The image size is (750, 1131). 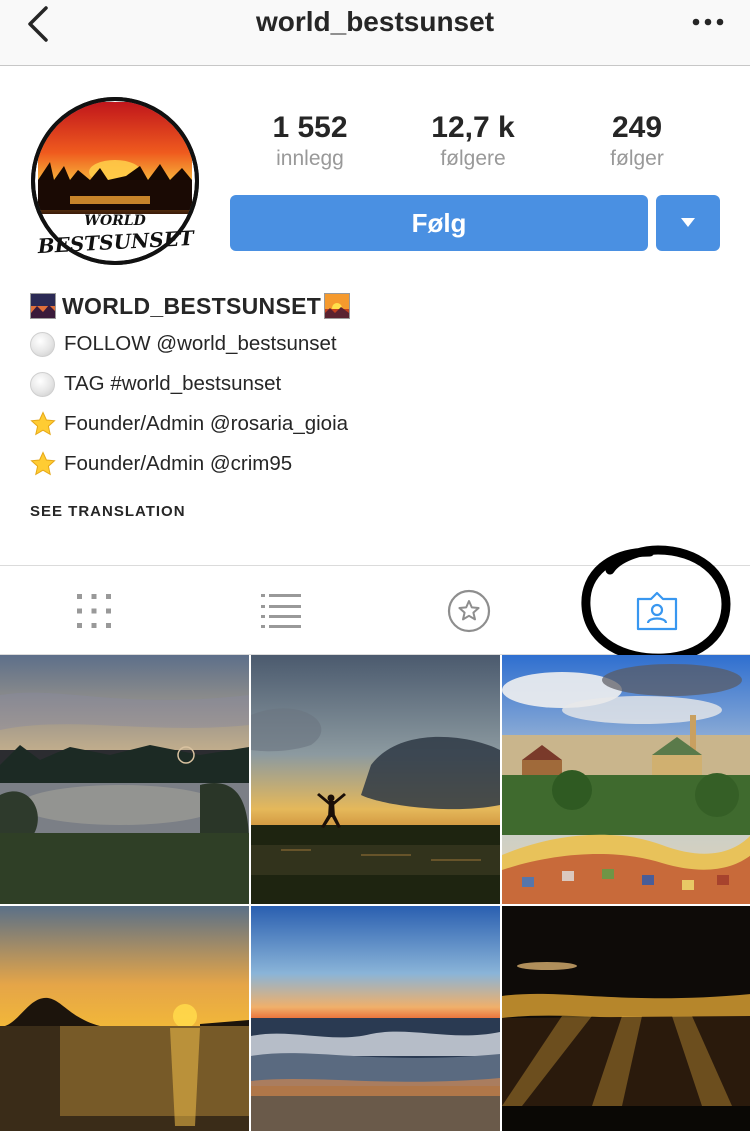 I want to click on more-options-button, so click(x=708, y=21).